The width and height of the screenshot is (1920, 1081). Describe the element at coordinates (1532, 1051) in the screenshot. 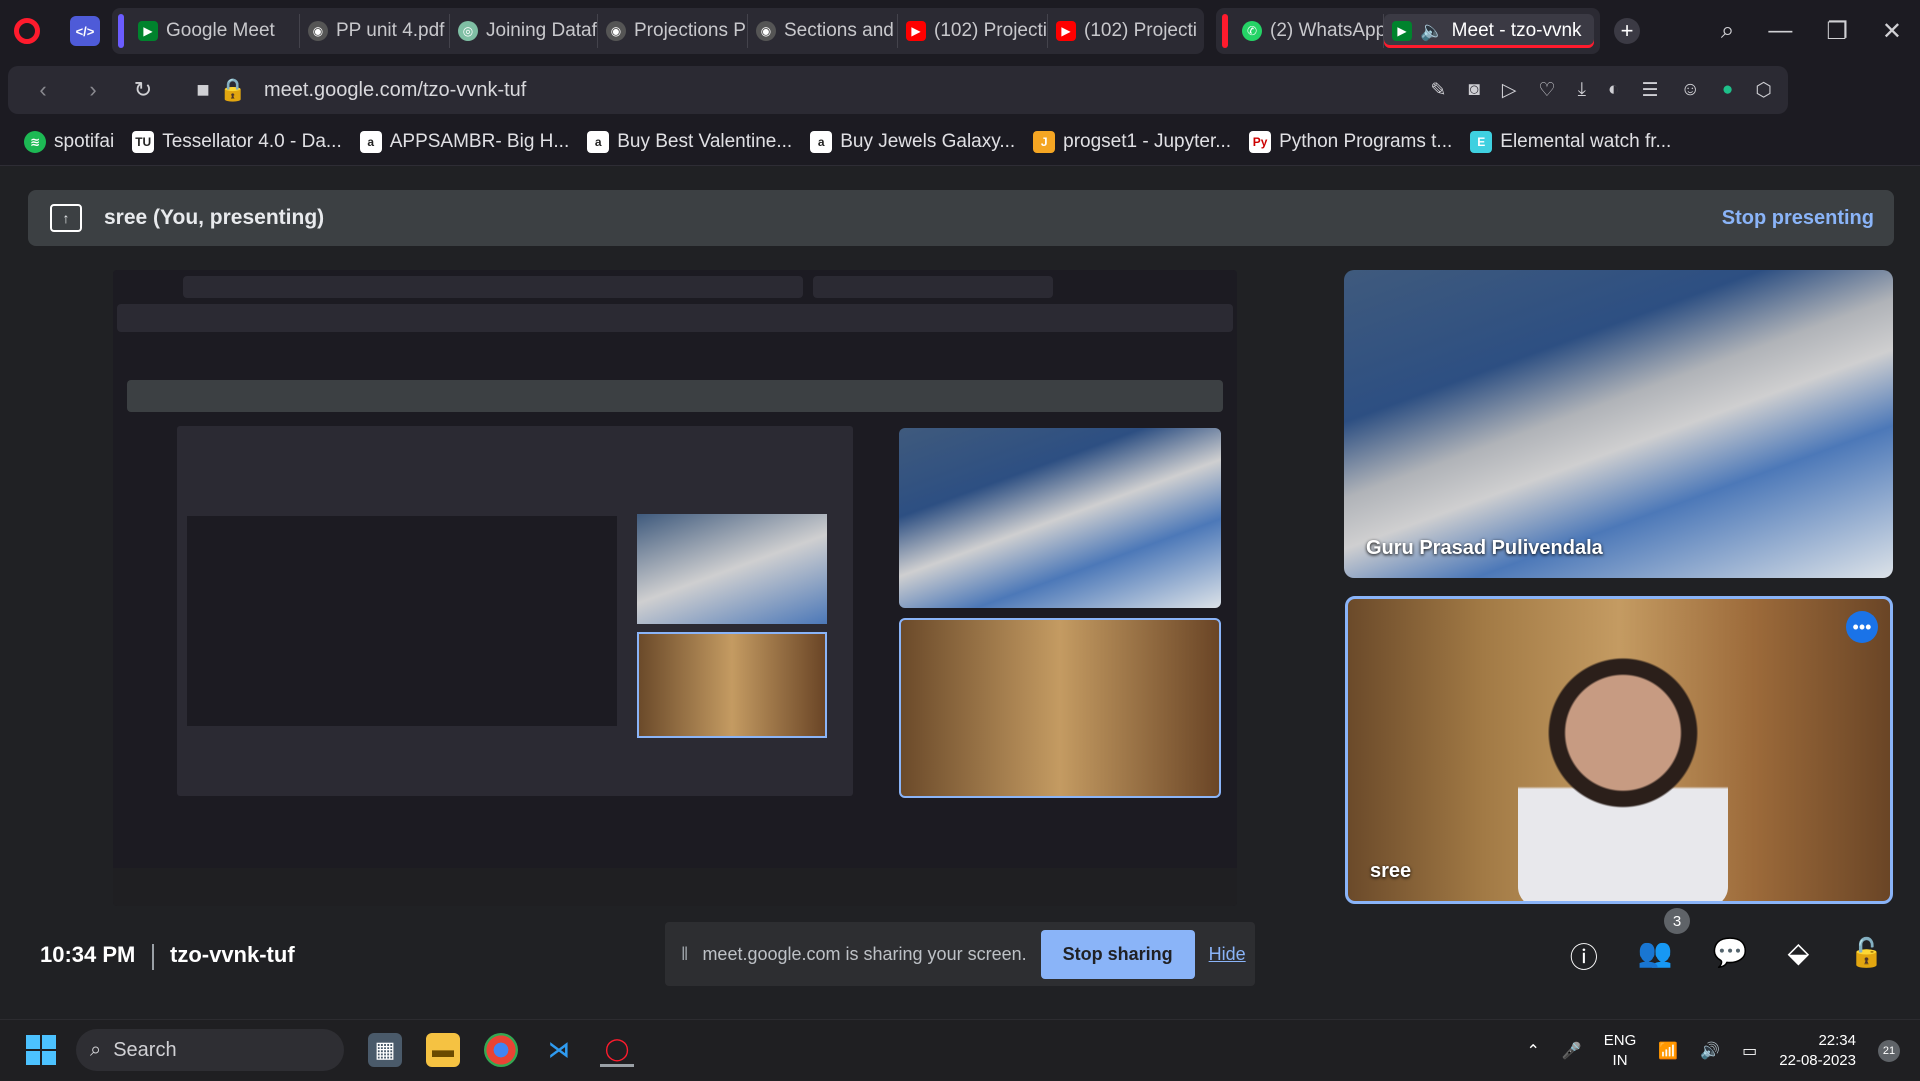

I see `chevron-up-icon: ⌃` at that location.